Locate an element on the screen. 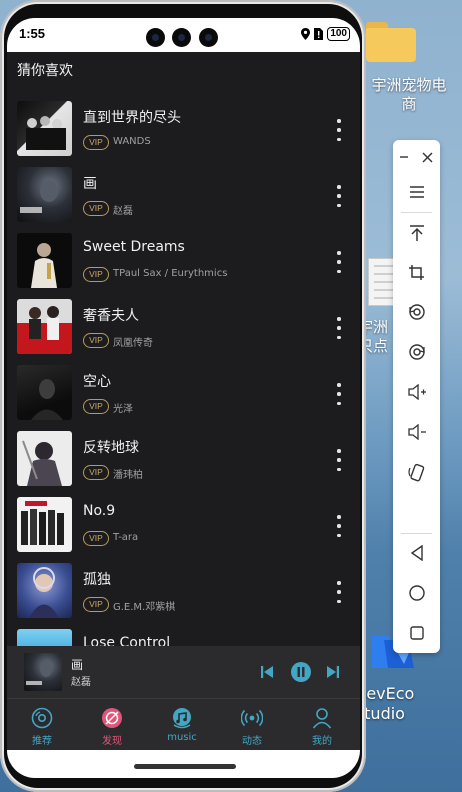 Image resolution: width=462 pixels, height=792 pixels. minimize-button is located at coordinates (404, 157).